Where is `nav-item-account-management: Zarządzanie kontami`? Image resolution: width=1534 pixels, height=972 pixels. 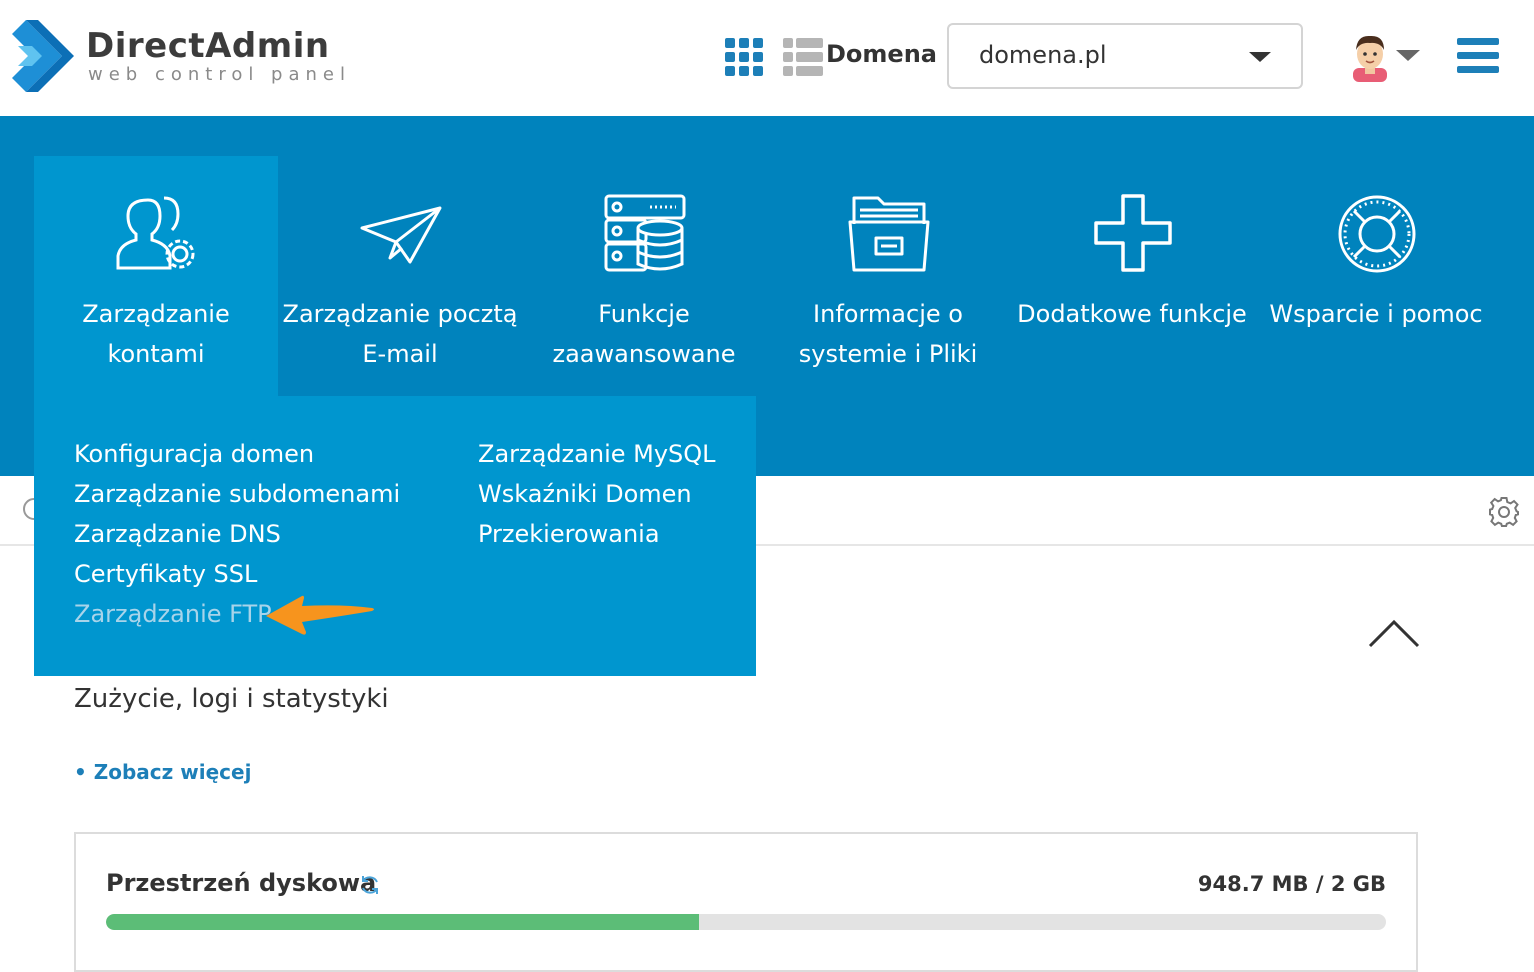
nav-item-account-management: Zarządzanie kontami is located at coordinates (156, 276).